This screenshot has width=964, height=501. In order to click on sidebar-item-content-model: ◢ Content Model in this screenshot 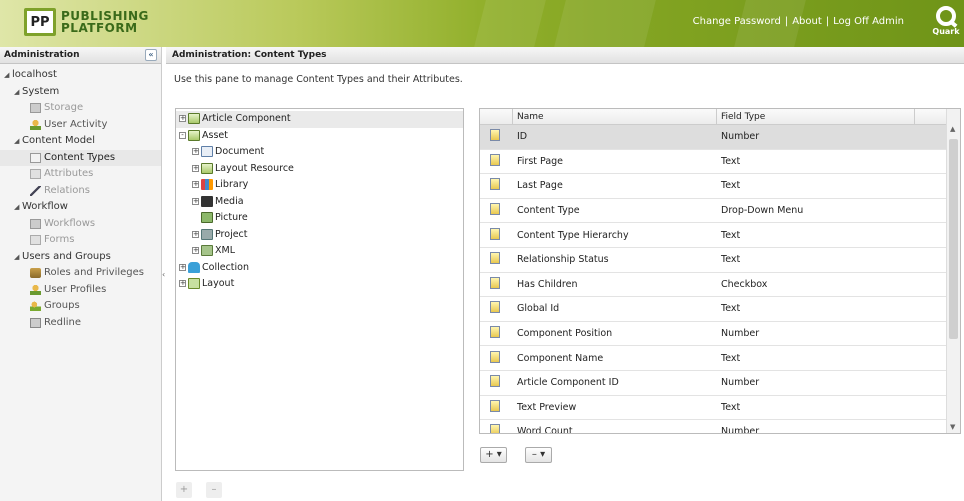, I will do `click(80, 141)`.